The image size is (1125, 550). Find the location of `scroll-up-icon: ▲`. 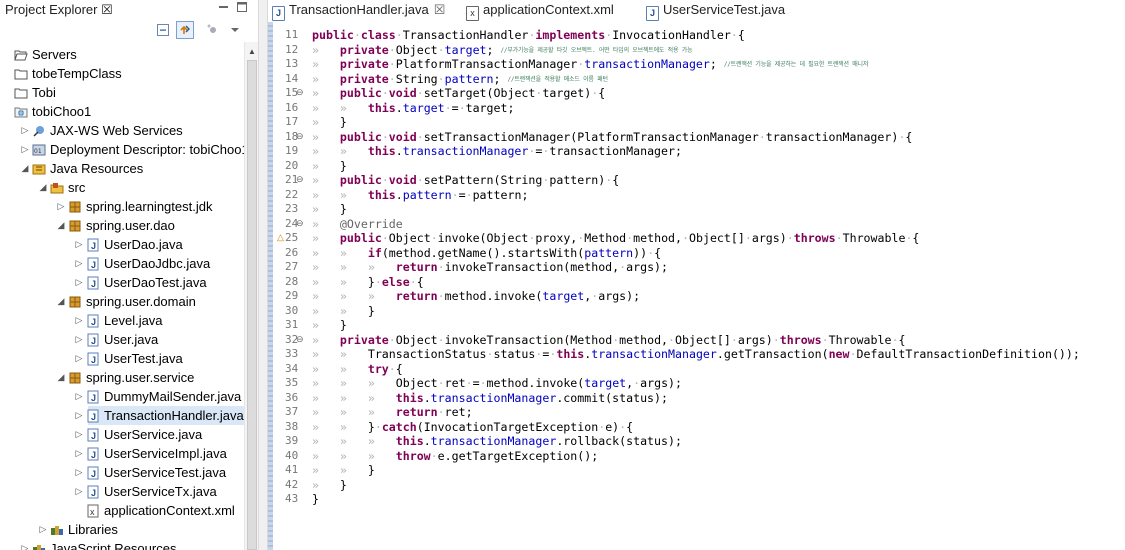

scroll-up-icon: ▲ is located at coordinates (252, 51).